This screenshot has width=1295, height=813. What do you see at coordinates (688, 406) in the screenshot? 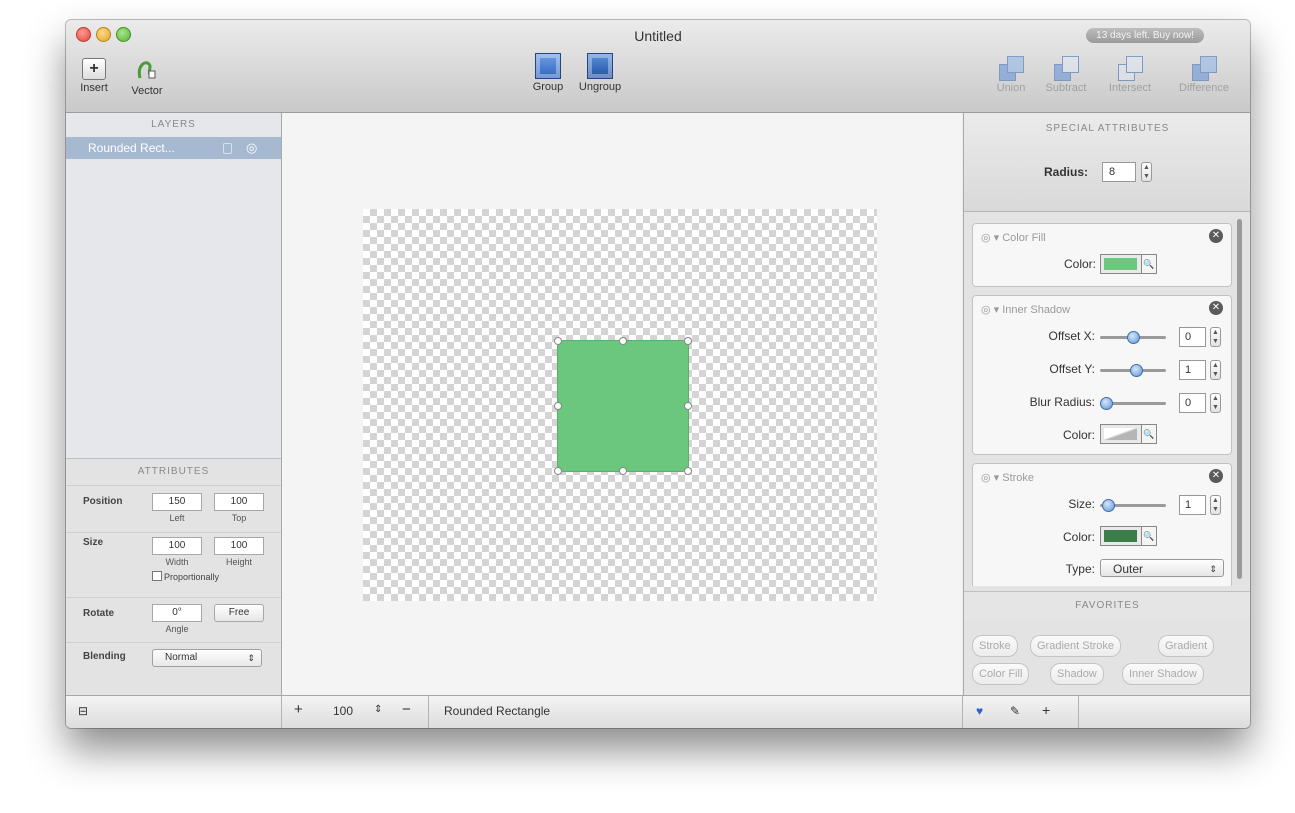
I see `resize-handle-right` at bounding box center [688, 406].